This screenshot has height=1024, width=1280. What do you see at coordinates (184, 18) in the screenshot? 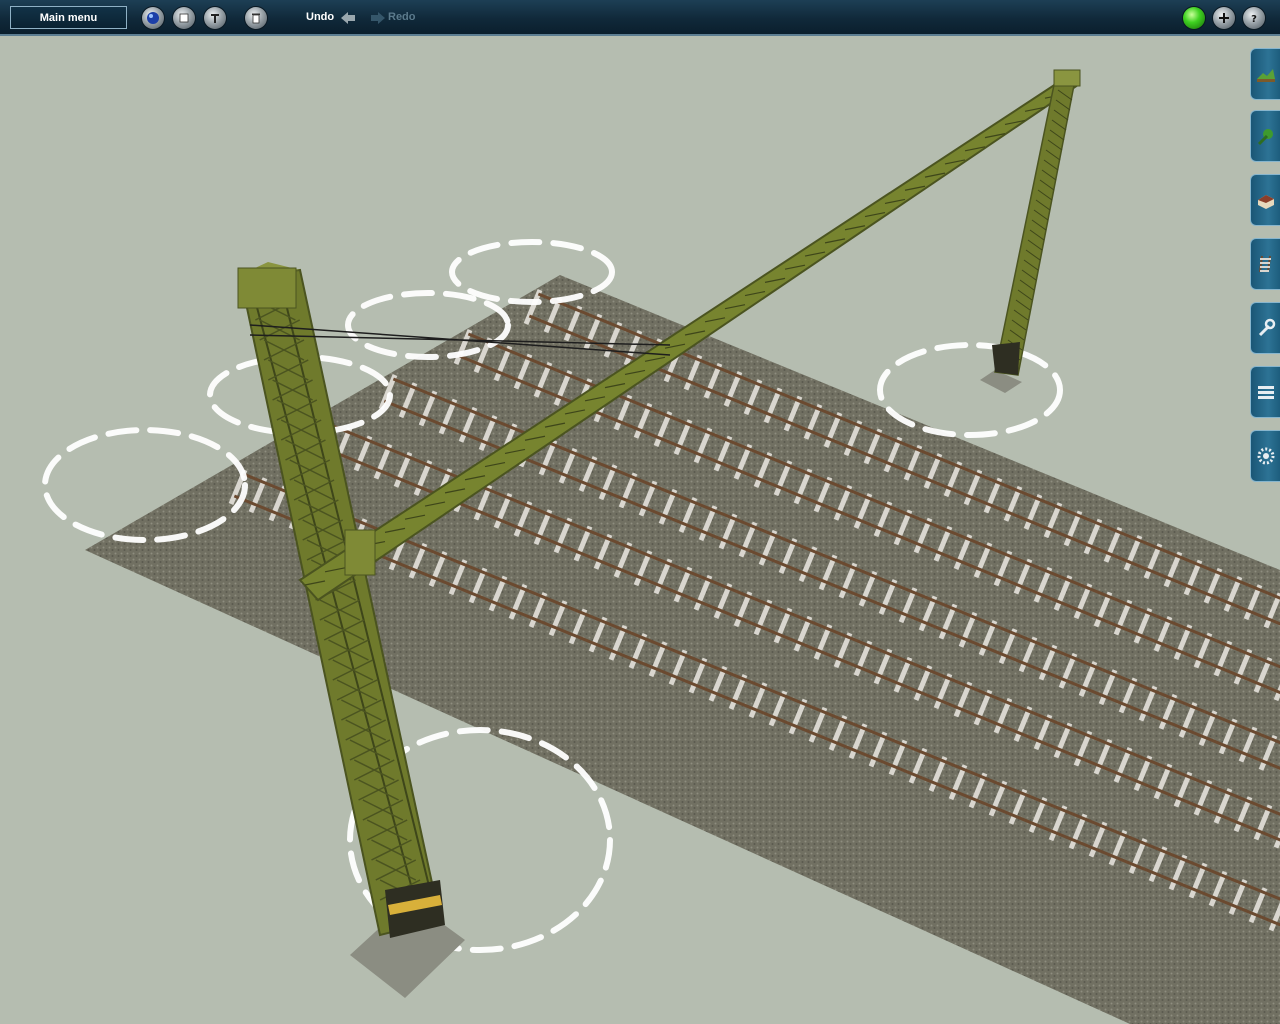
I see `stop-icon` at bounding box center [184, 18].